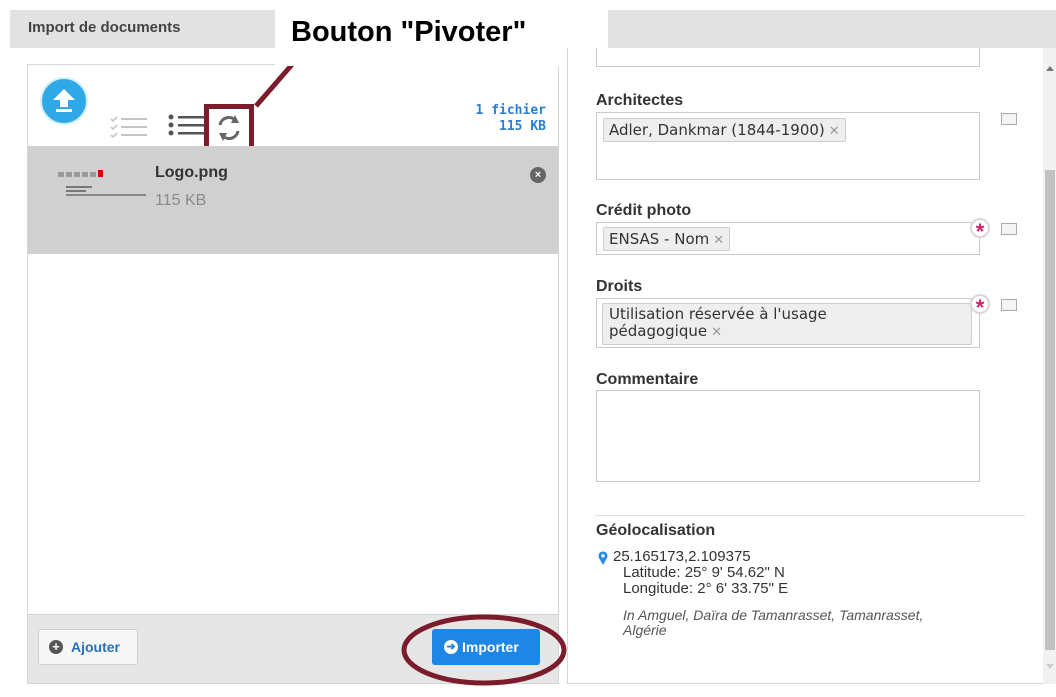 This screenshot has height=697, width=1056. I want to click on rotate-icon, so click(229, 128).